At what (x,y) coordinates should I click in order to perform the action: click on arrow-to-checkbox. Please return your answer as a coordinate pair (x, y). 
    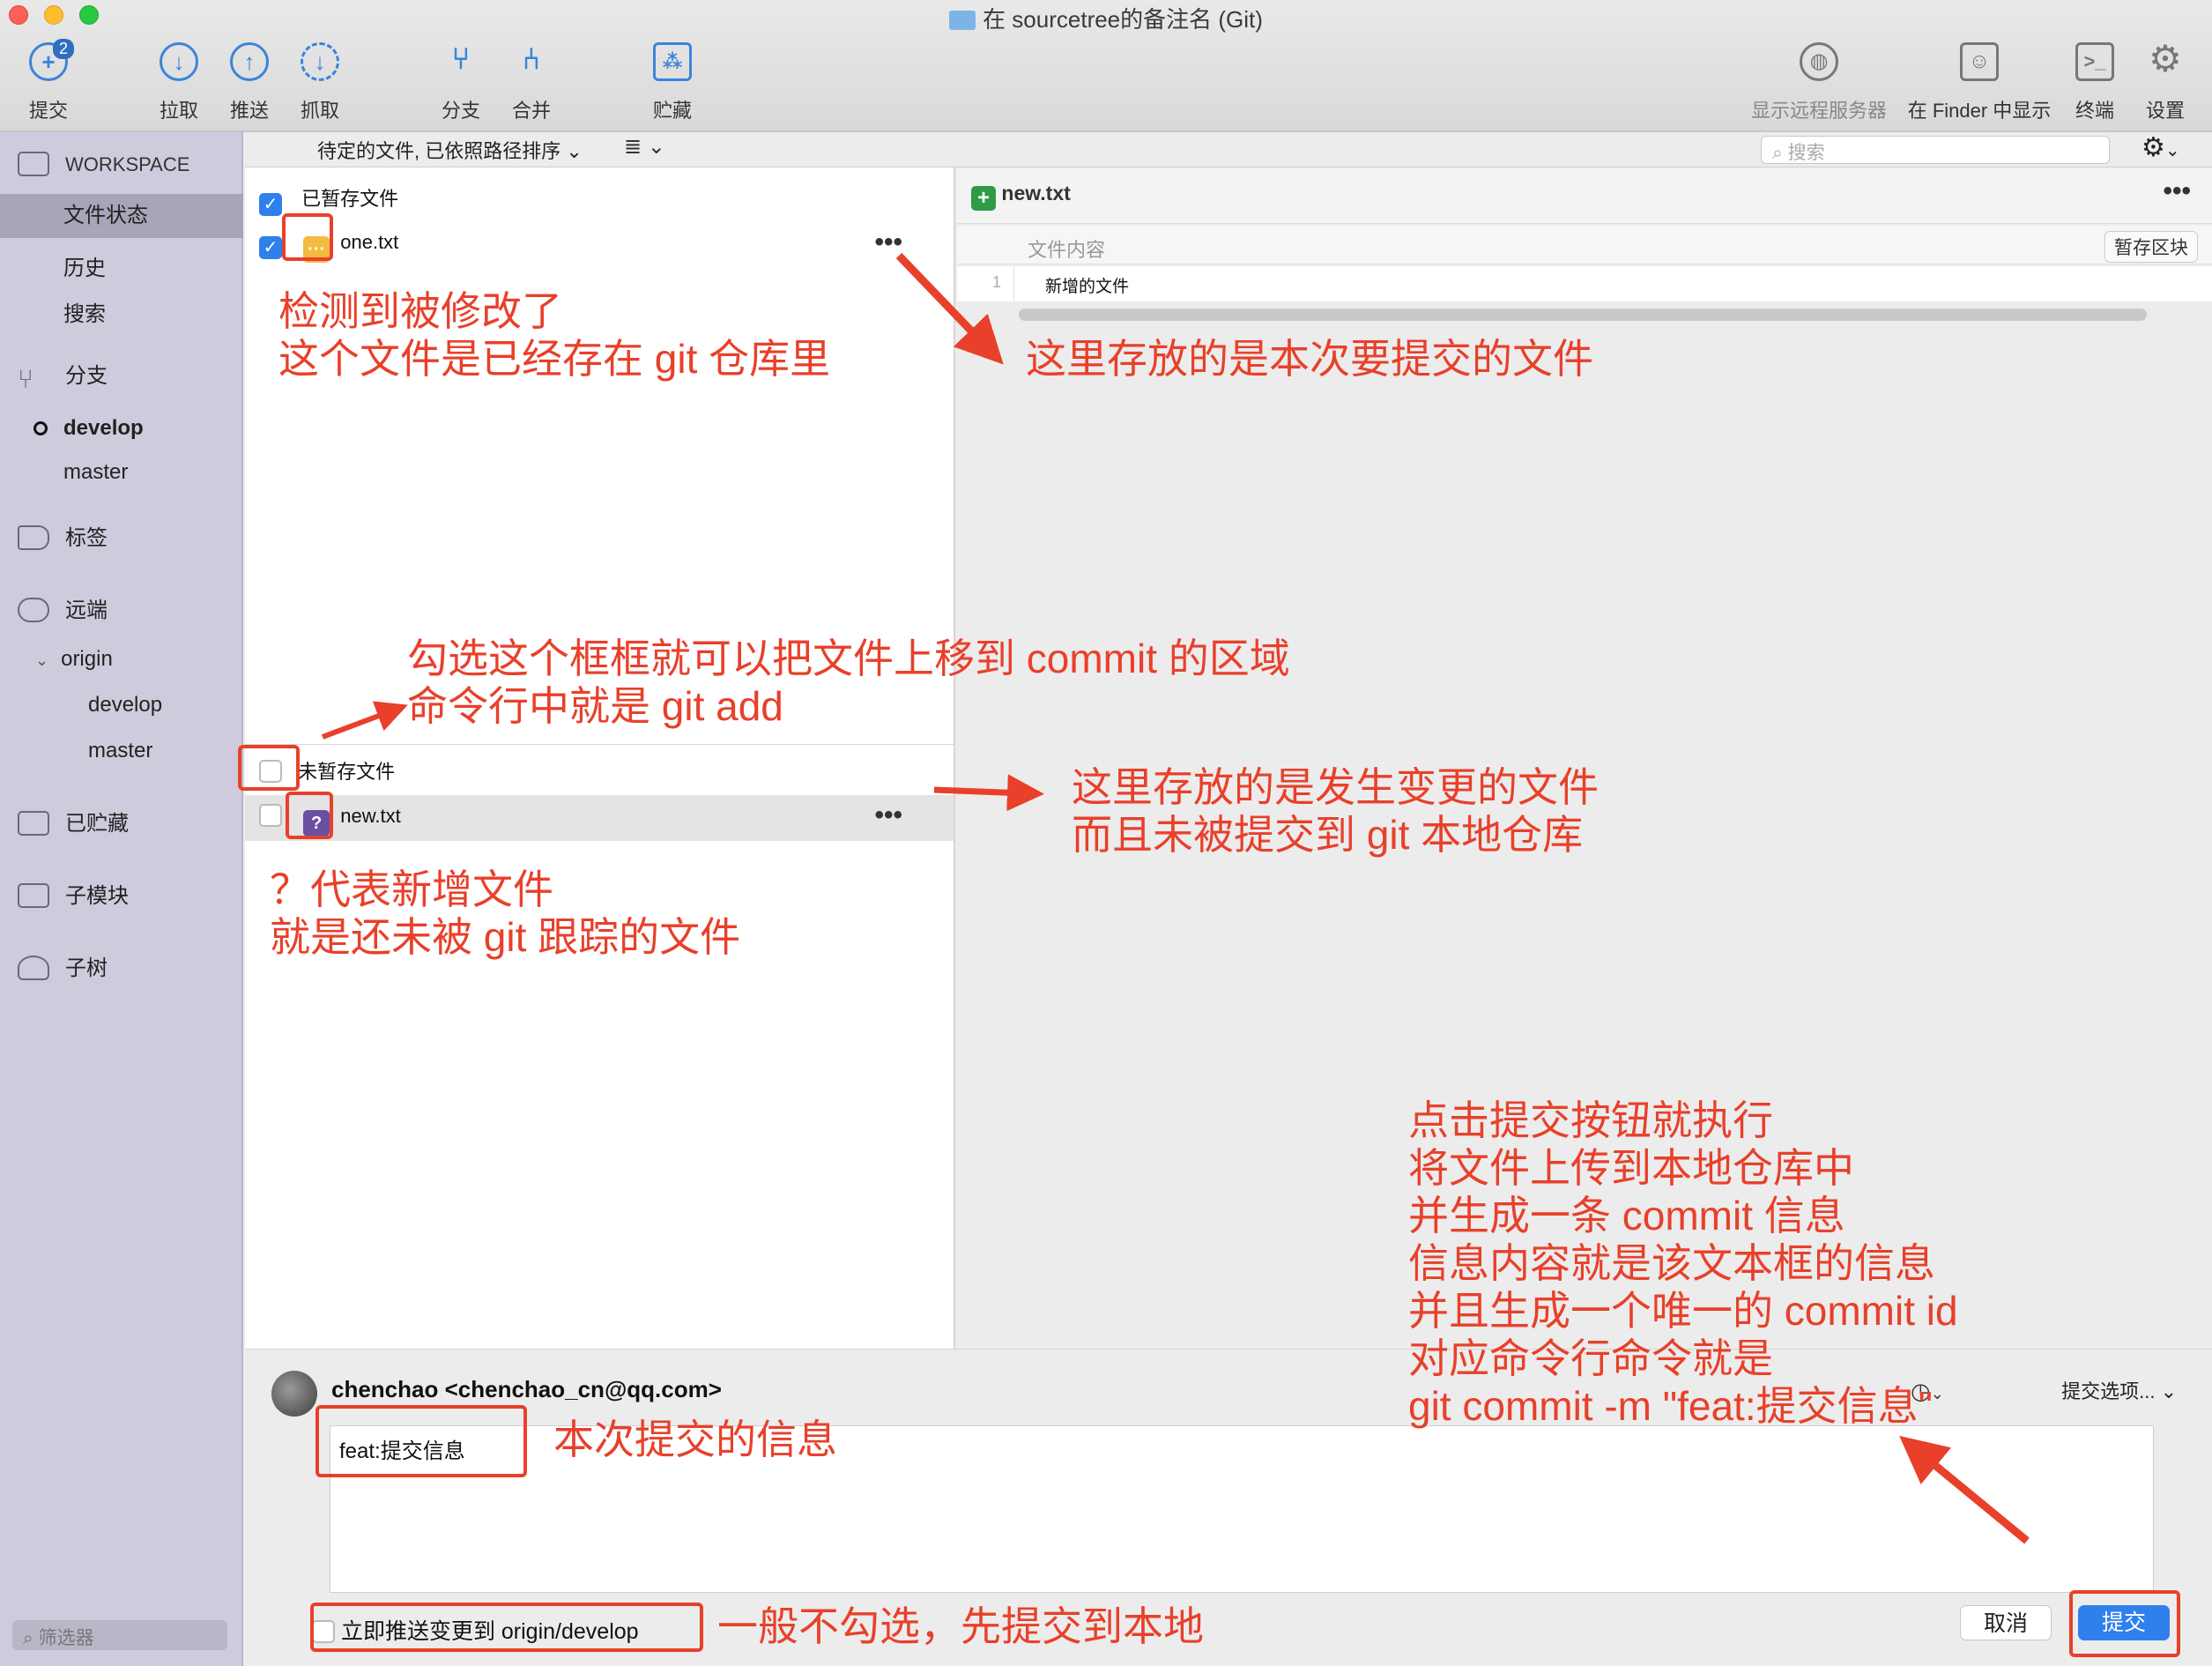
    Looking at the image, I should click on (365, 720).